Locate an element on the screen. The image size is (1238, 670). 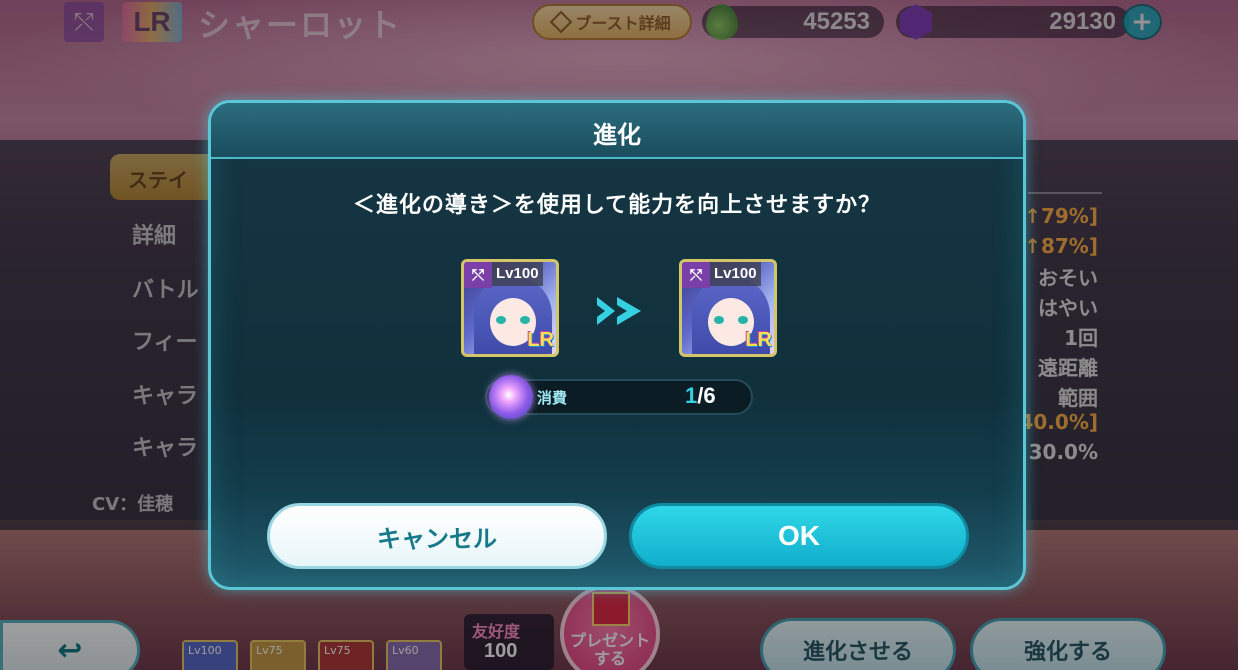
consume-count: 1/6 is located at coordinates (715, 396).